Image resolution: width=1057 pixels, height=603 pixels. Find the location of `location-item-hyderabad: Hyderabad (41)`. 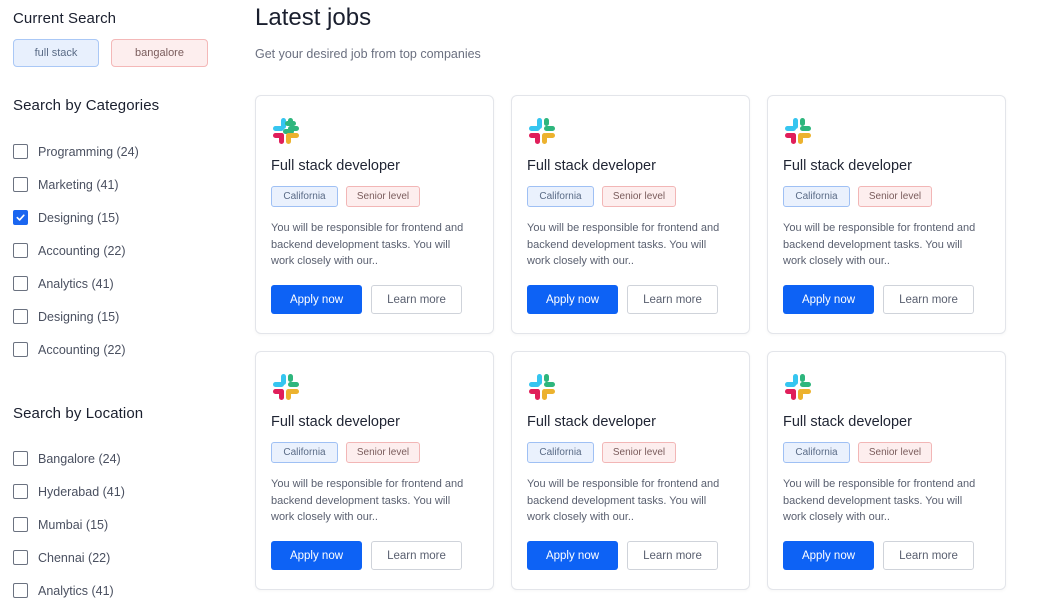

location-item-hyderabad: Hyderabad (41) is located at coordinates (69, 491).